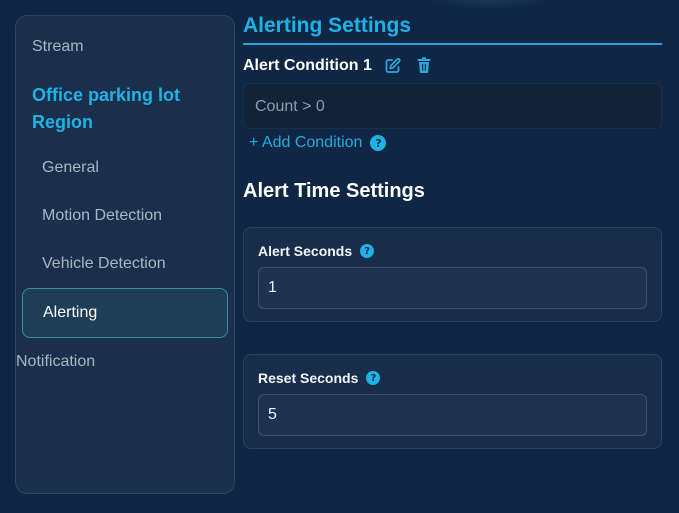  What do you see at coordinates (327, 25) in the screenshot?
I see `page-title: Alerting Settings` at bounding box center [327, 25].